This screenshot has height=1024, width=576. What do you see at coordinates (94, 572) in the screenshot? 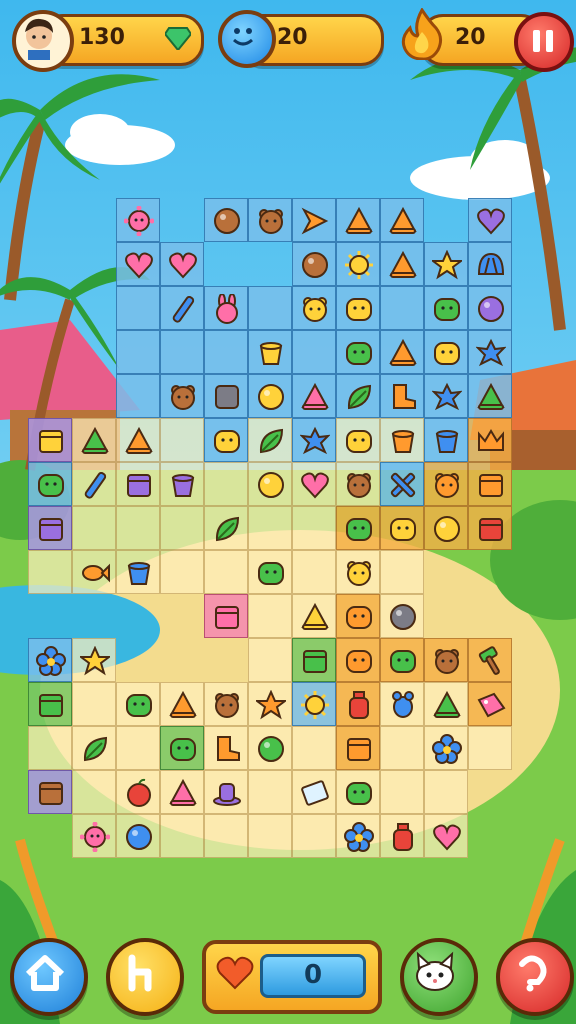
I see `tile-orange-fish` at bounding box center [94, 572].